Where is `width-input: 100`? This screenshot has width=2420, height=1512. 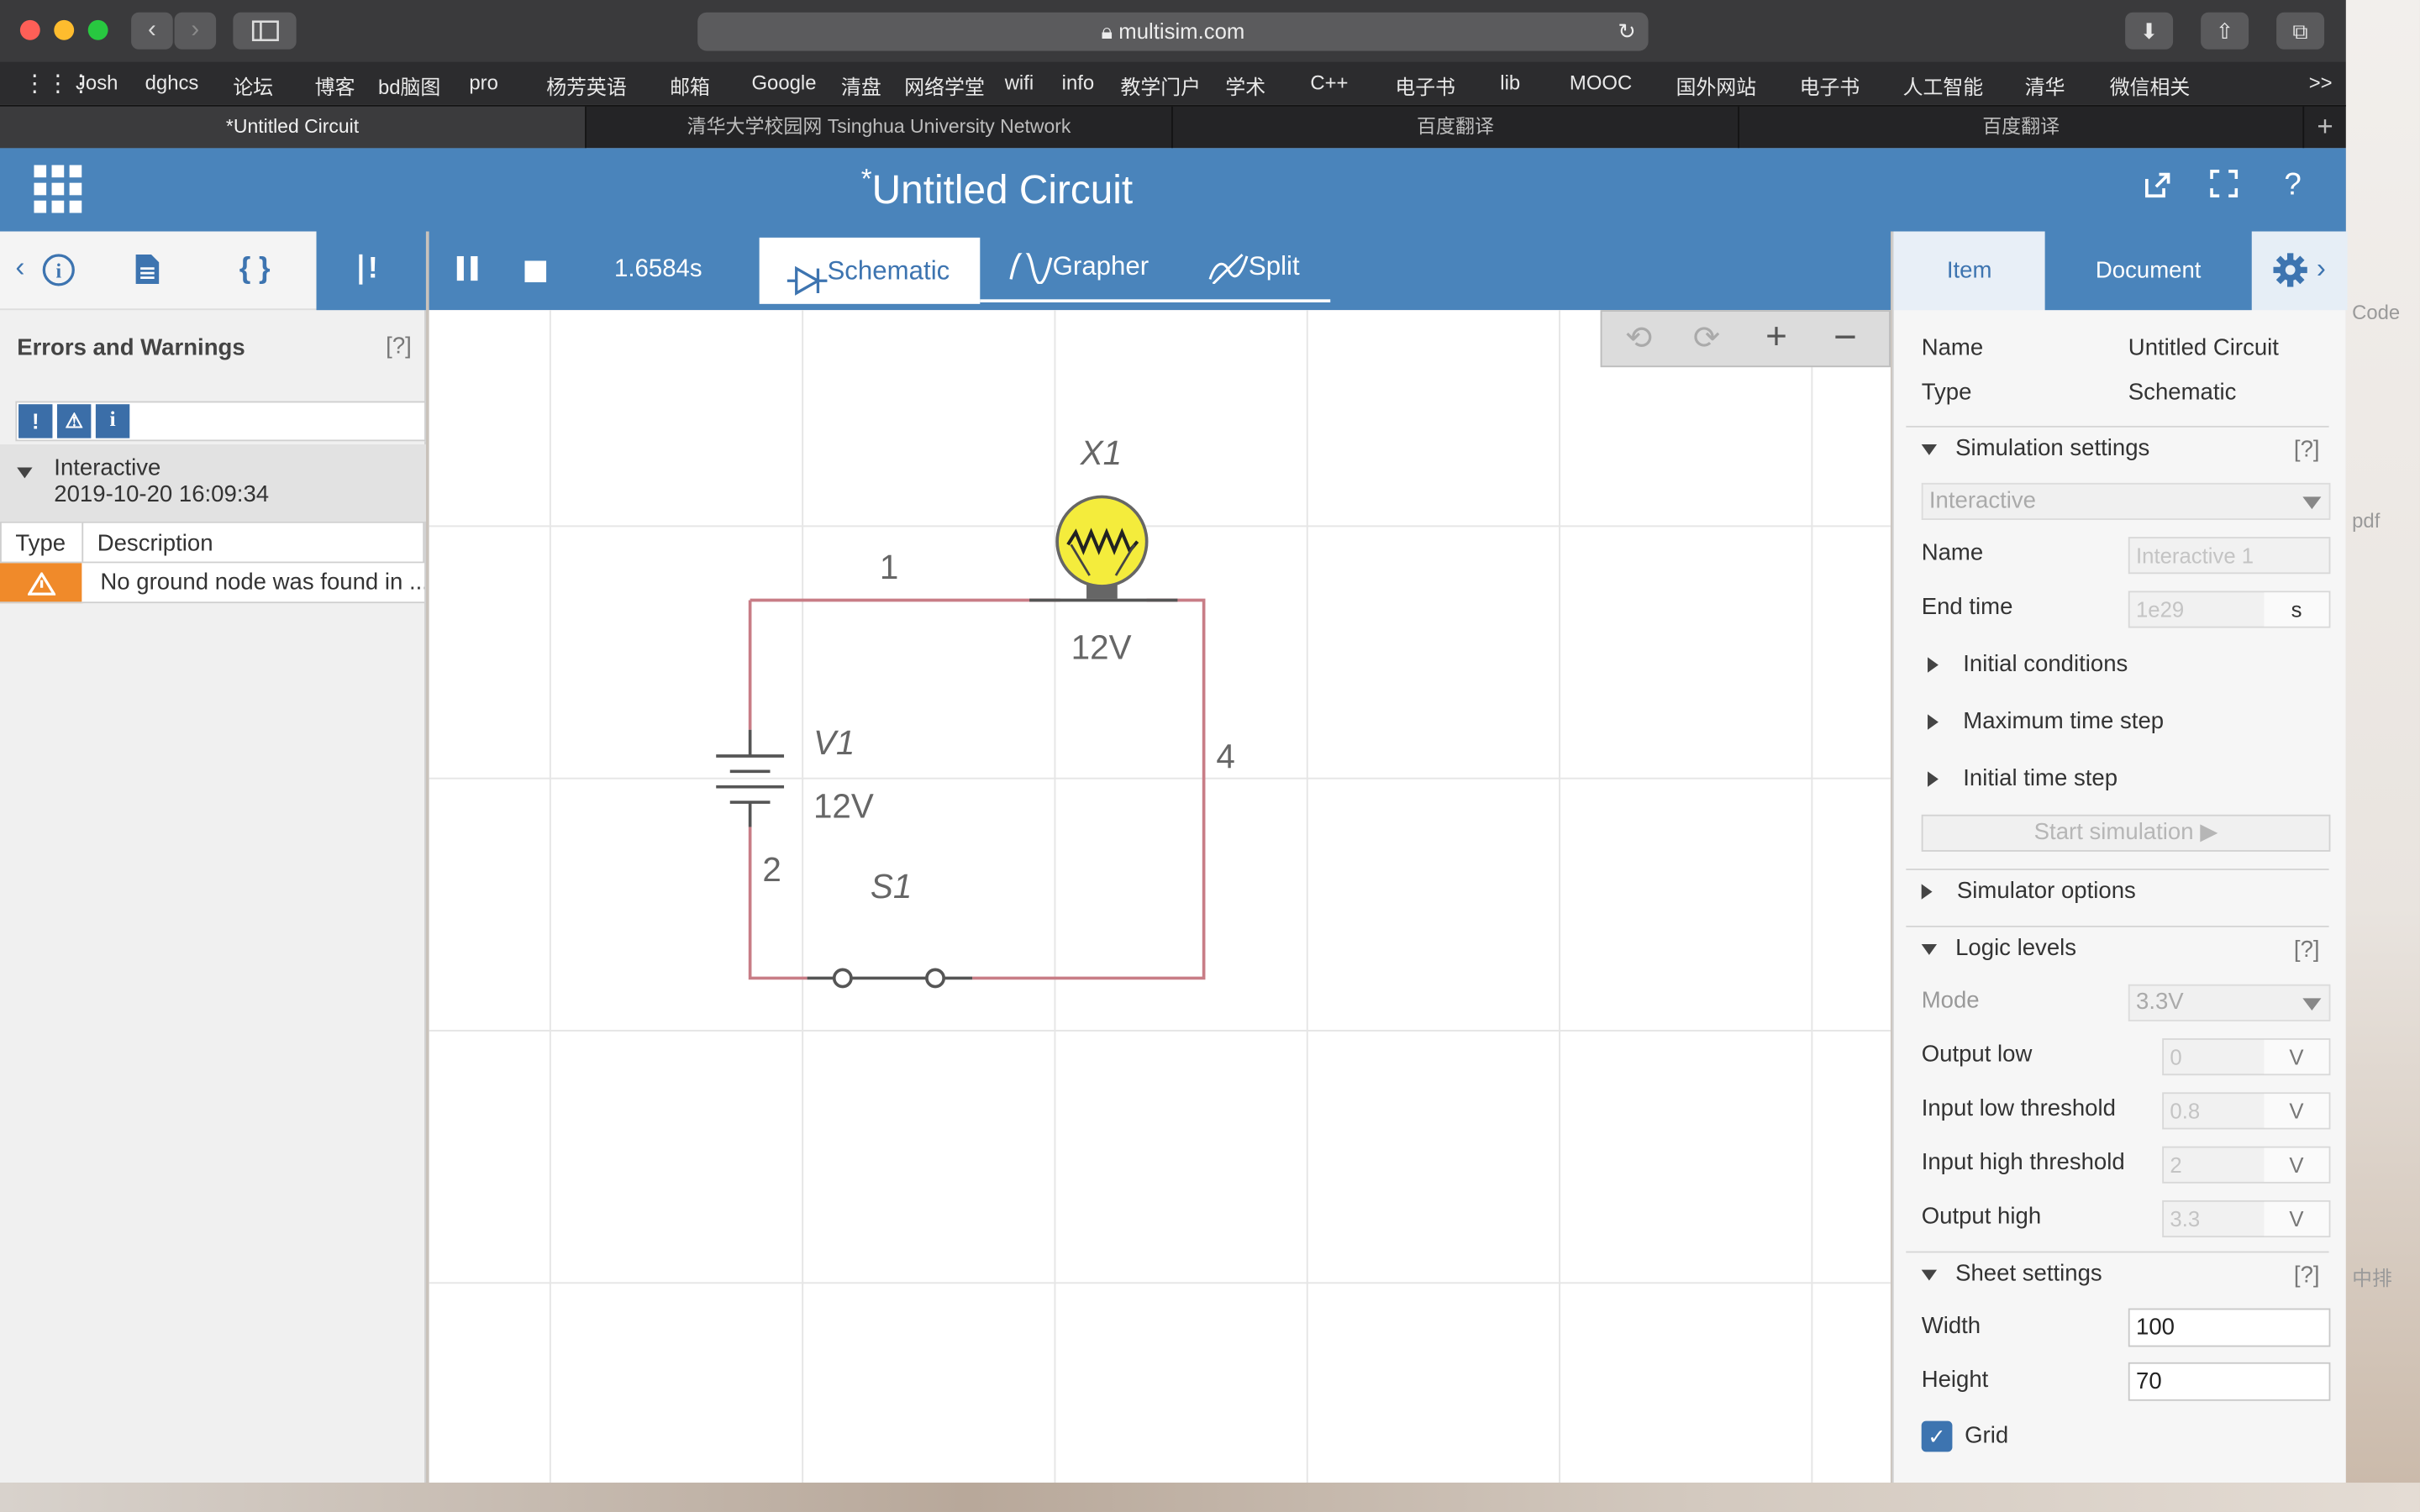
width-input: 100 is located at coordinates (2229, 1327).